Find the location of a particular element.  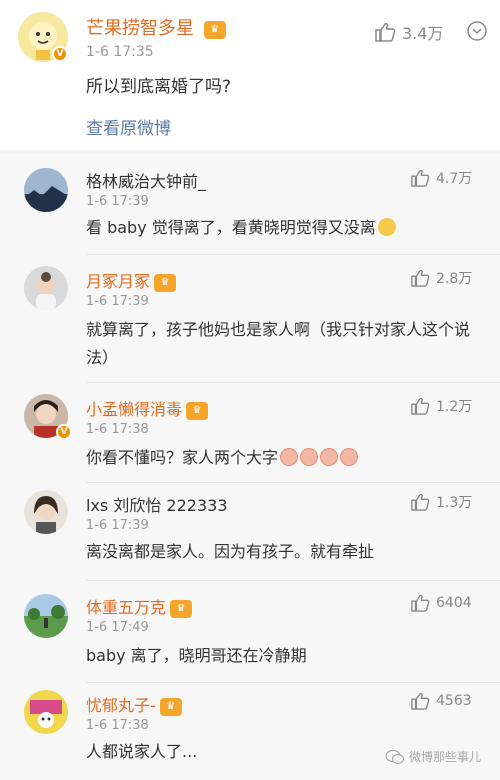

chevron-down-icon is located at coordinates (477, 31).